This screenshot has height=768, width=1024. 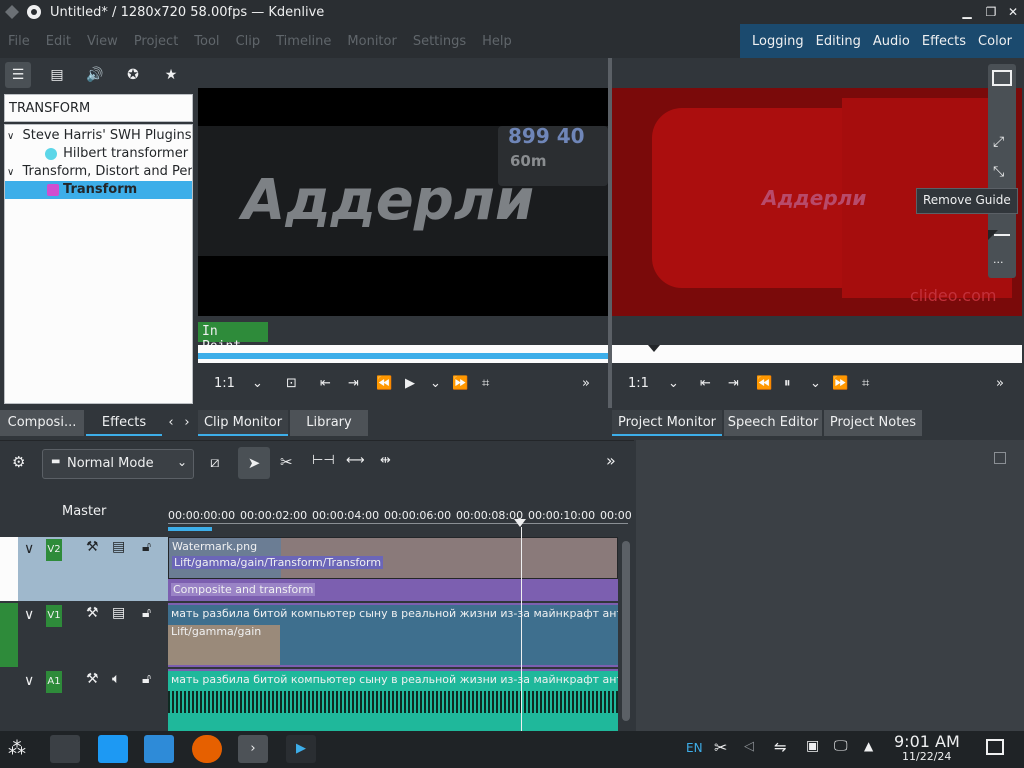 I want to click on expand-frame-icon: ⤢, so click(x=998, y=142).